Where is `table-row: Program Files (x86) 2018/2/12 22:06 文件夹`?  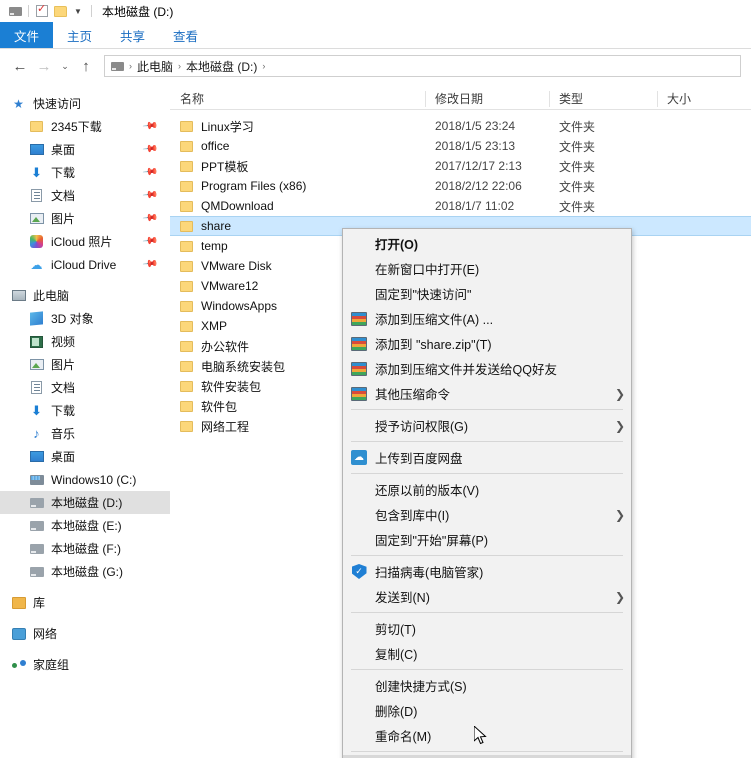
table-row: Program Files (x86) 2018/2/12 22:06 文件夹 is located at coordinates (460, 186).